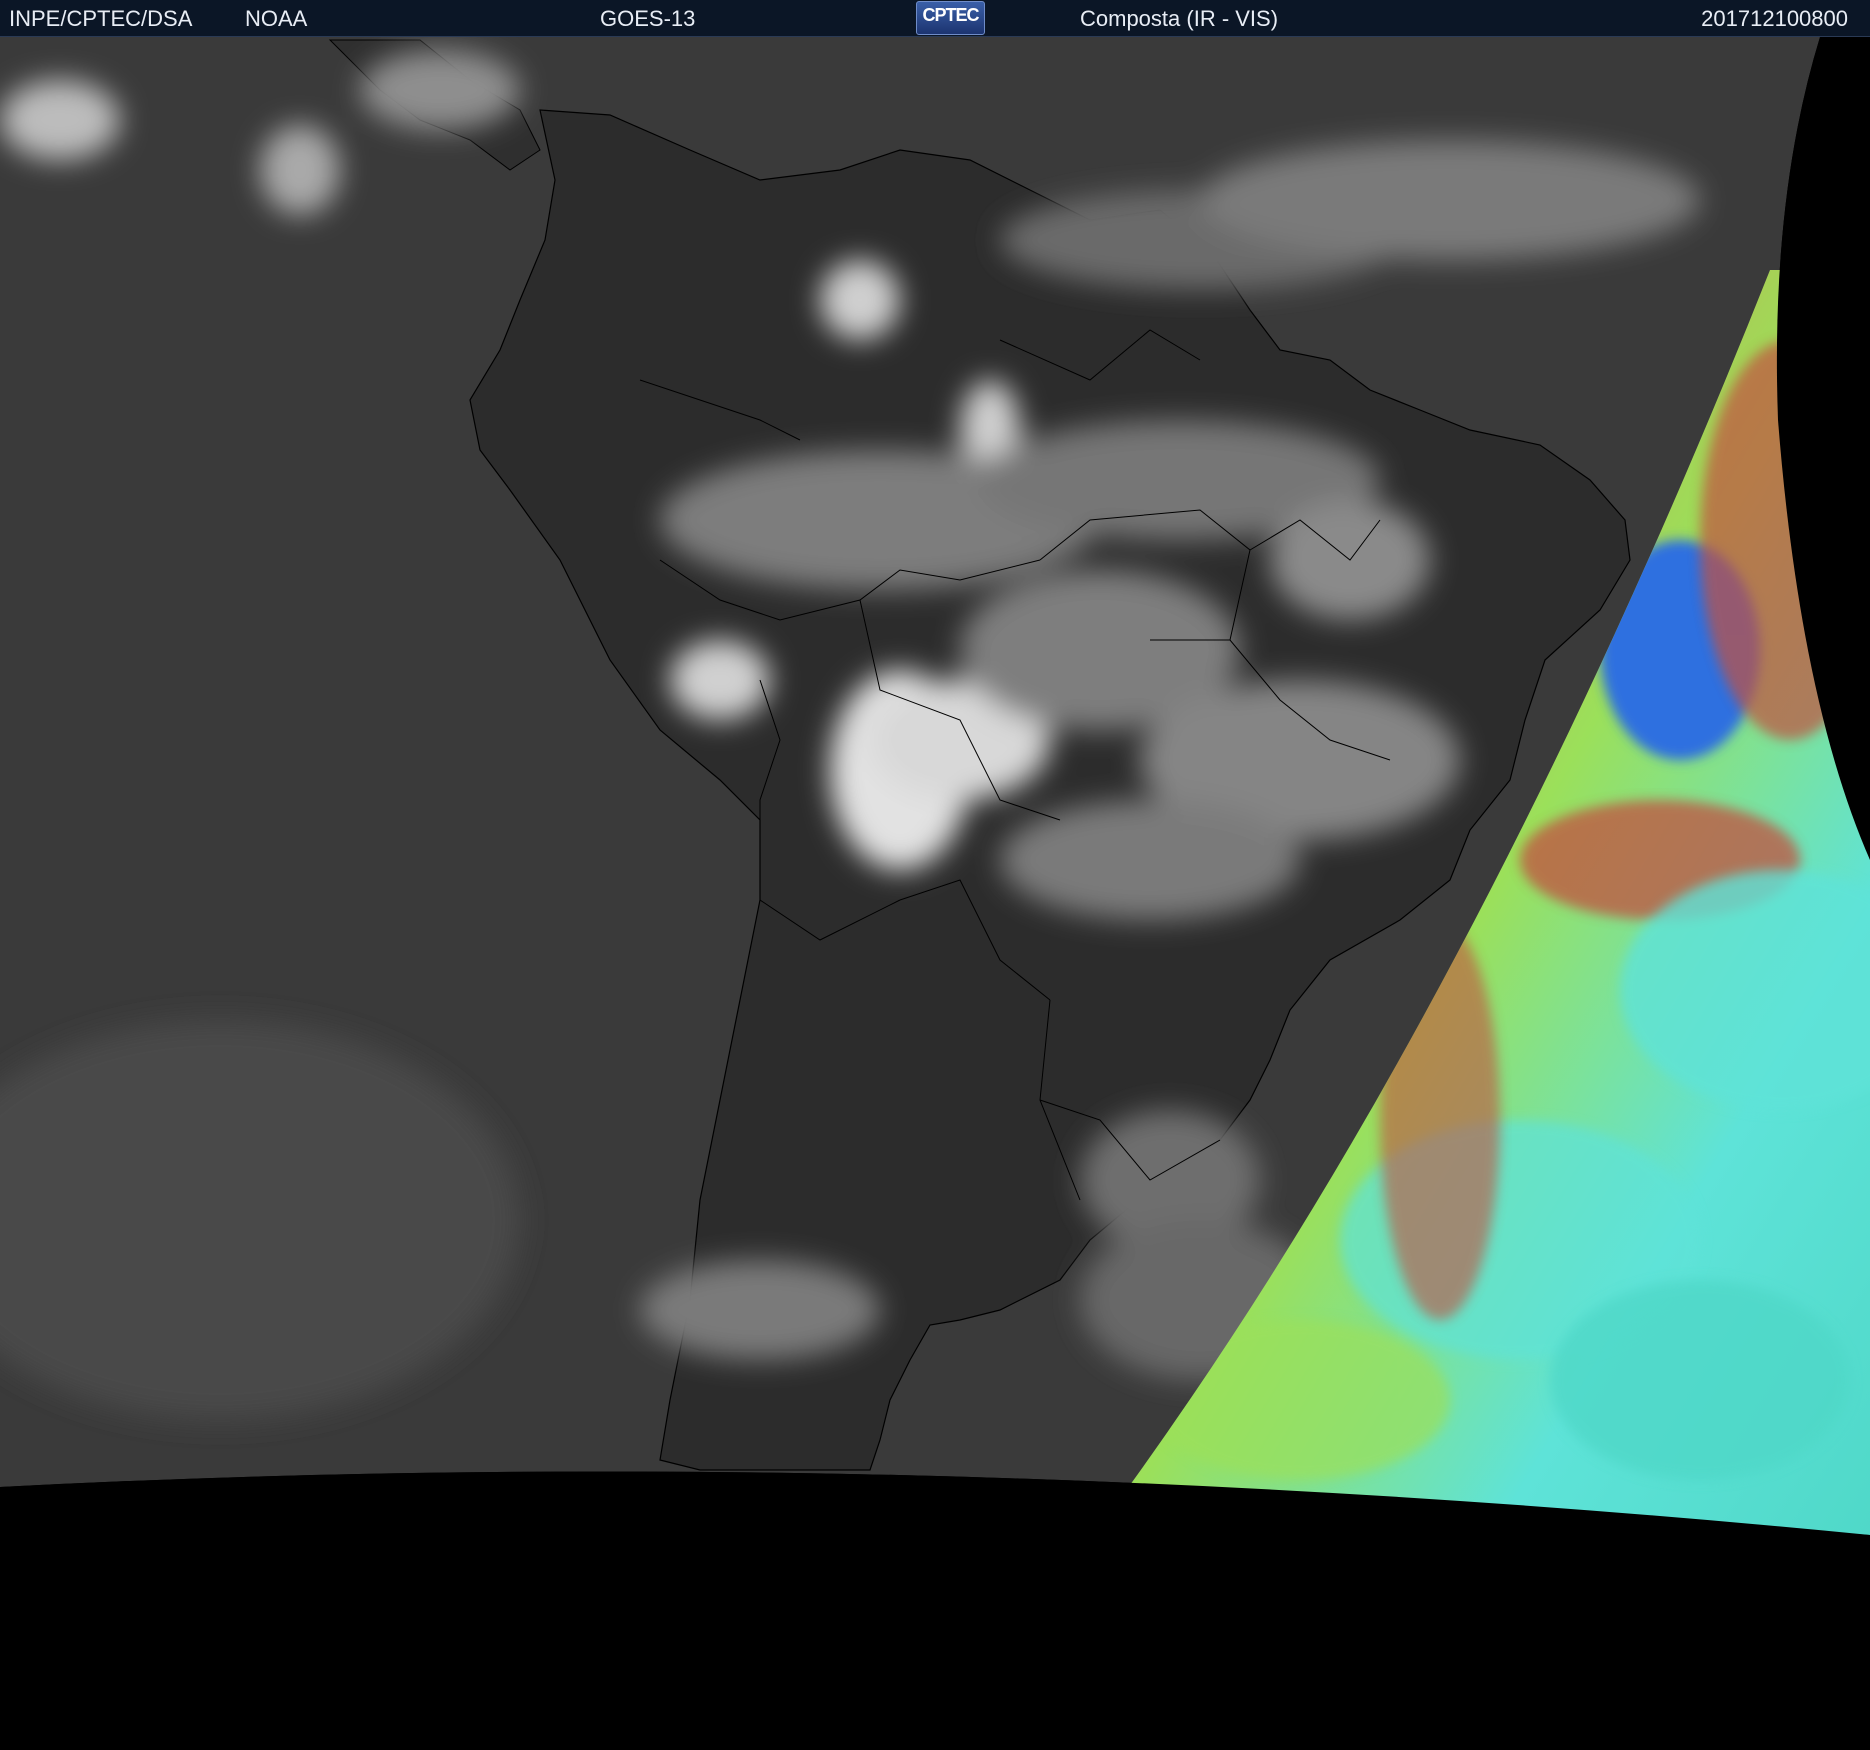 Image resolution: width=1870 pixels, height=1750 pixels. Describe the element at coordinates (1179, 18) in the screenshot. I see `product-label: Composta (IR - VIS)` at that location.